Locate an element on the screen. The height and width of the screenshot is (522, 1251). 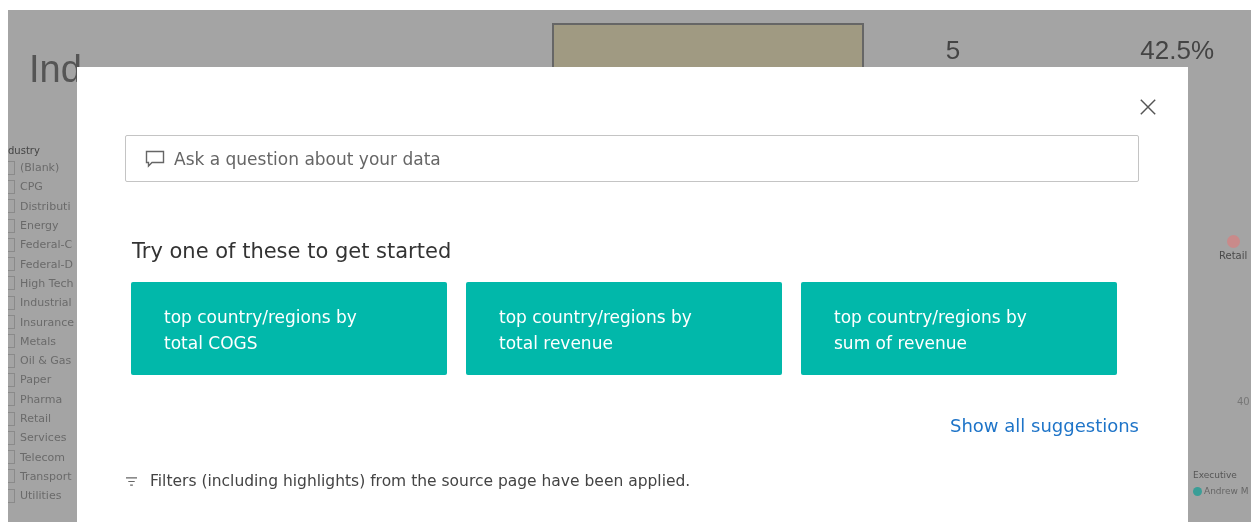
suggestions-heading: Try one of these to get started is located at coordinates (292, 251).